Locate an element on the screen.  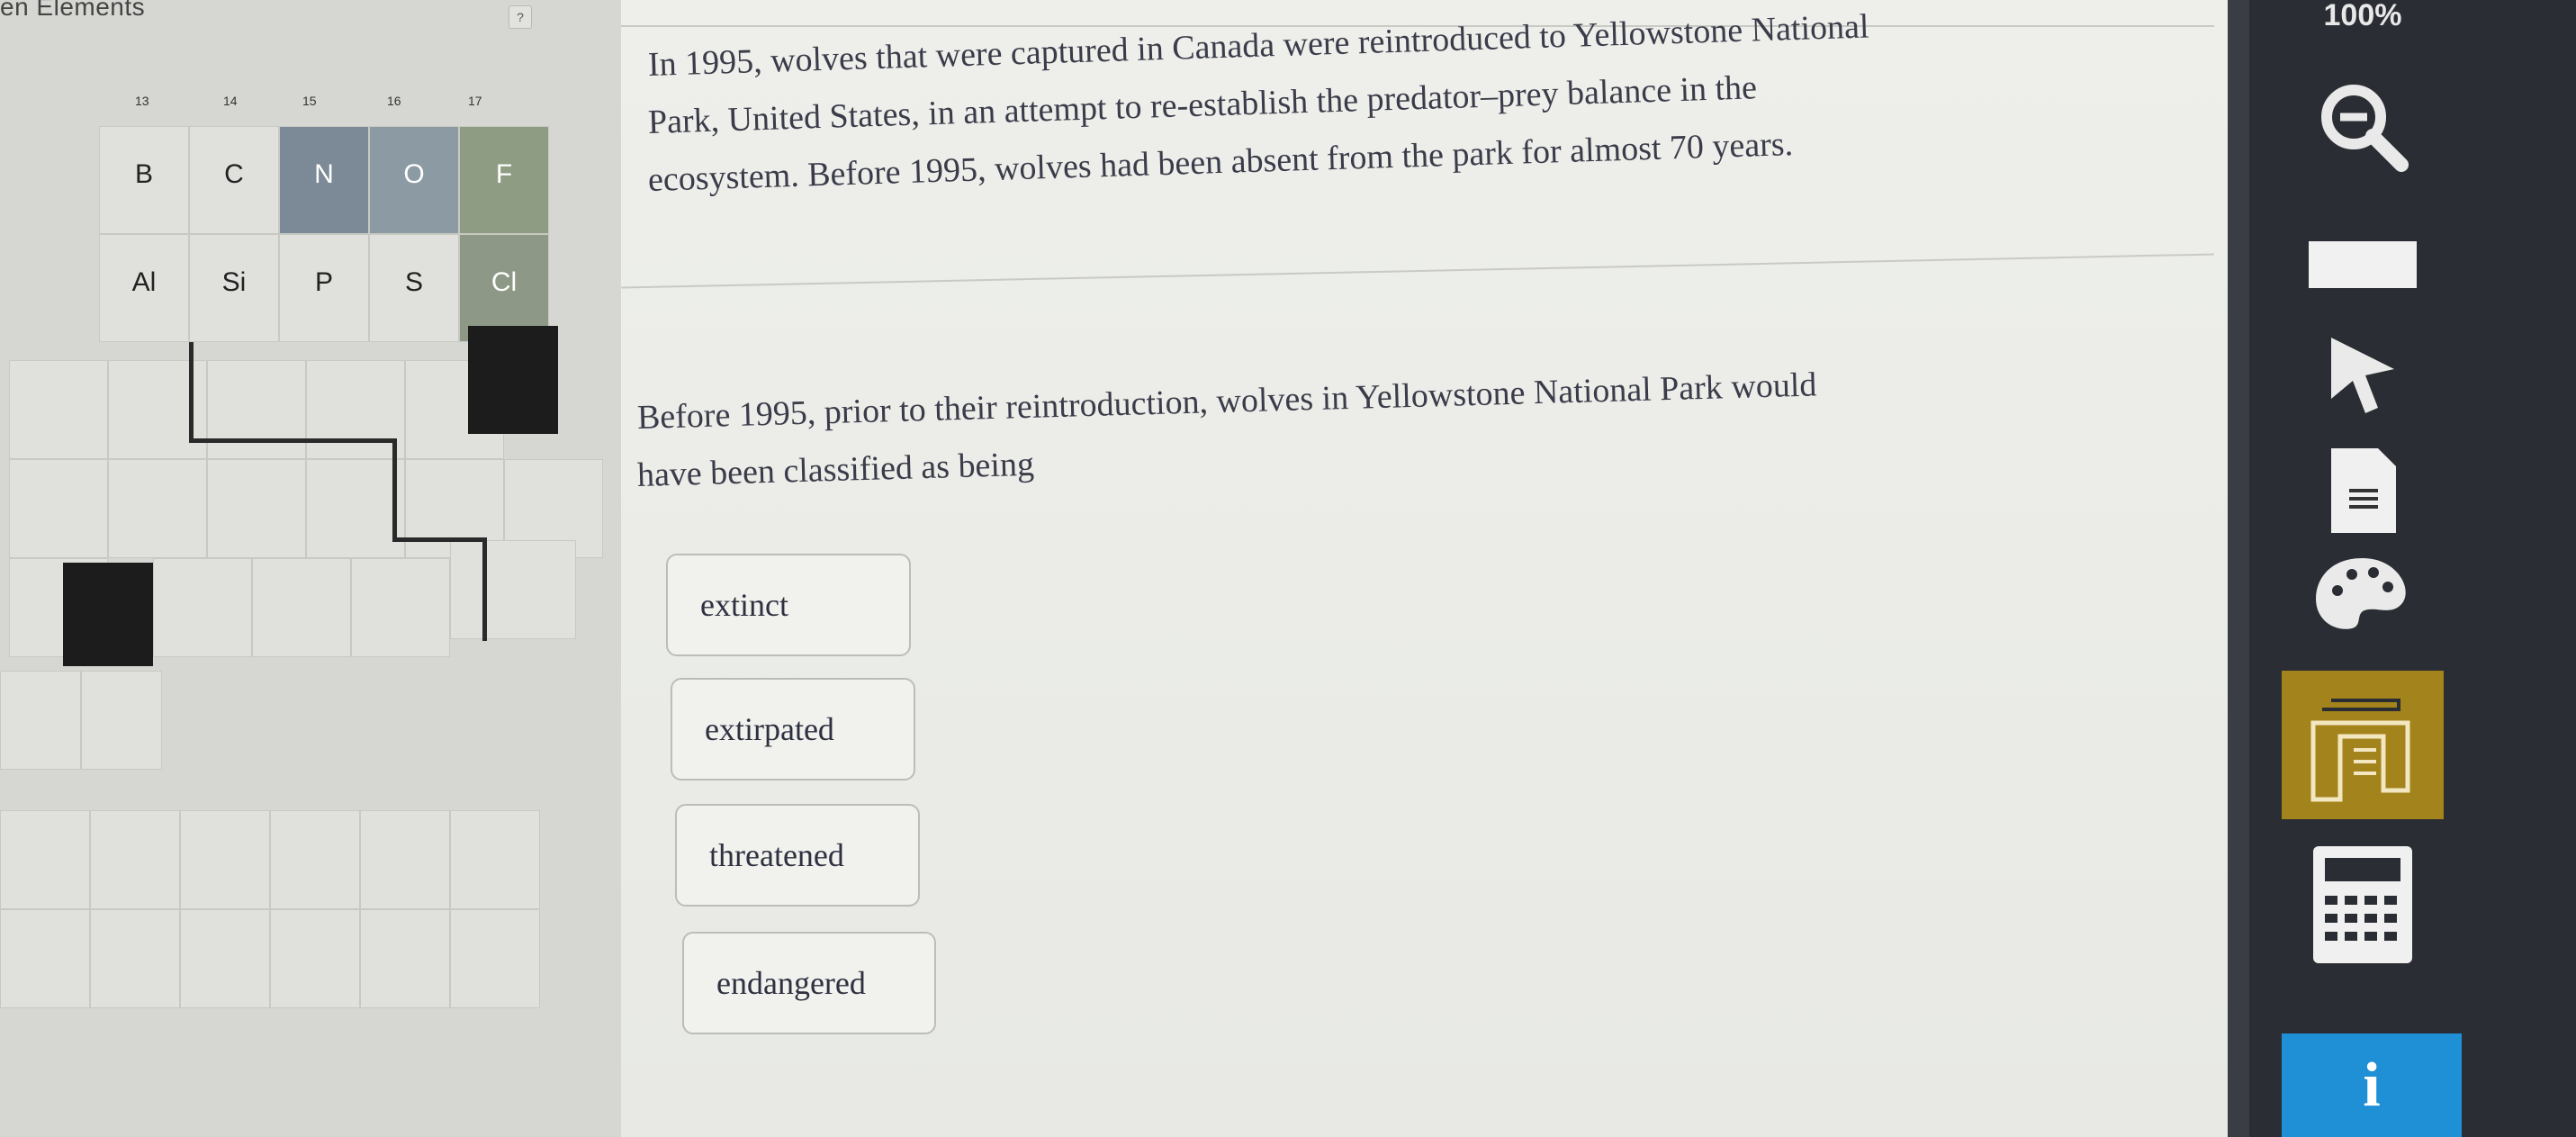
element-symbol: F is located at coordinates (504, 174).